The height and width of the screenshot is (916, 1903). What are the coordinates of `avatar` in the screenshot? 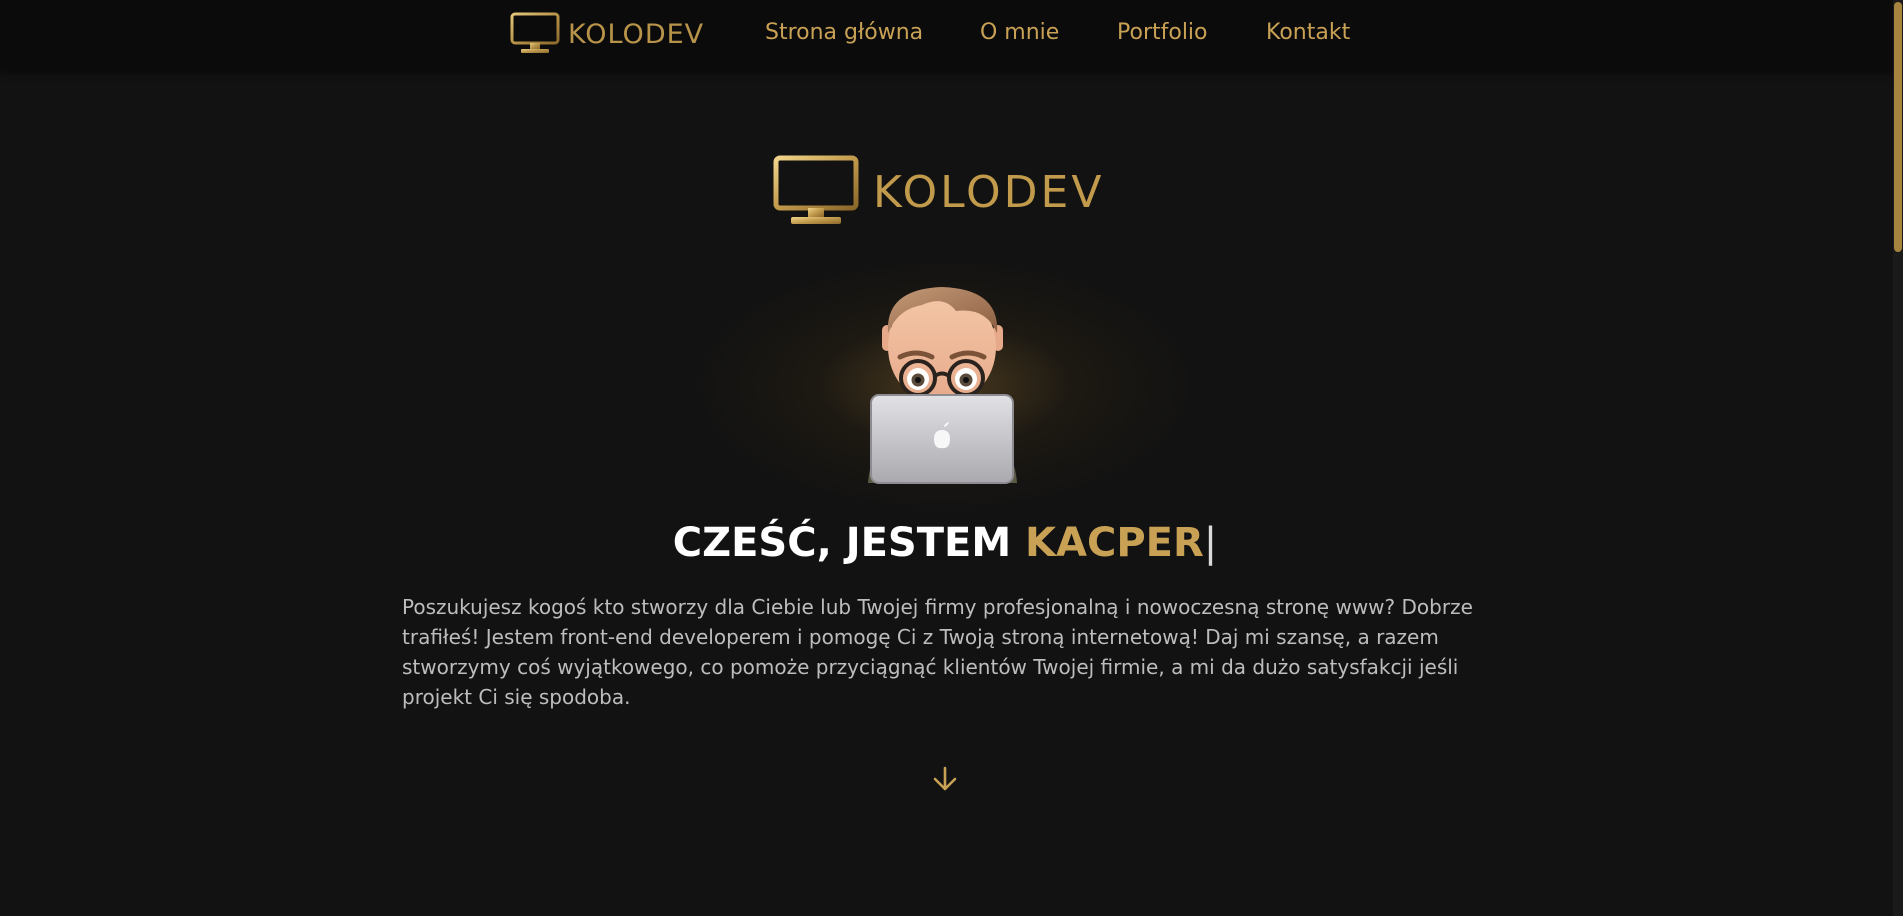 It's located at (942, 385).